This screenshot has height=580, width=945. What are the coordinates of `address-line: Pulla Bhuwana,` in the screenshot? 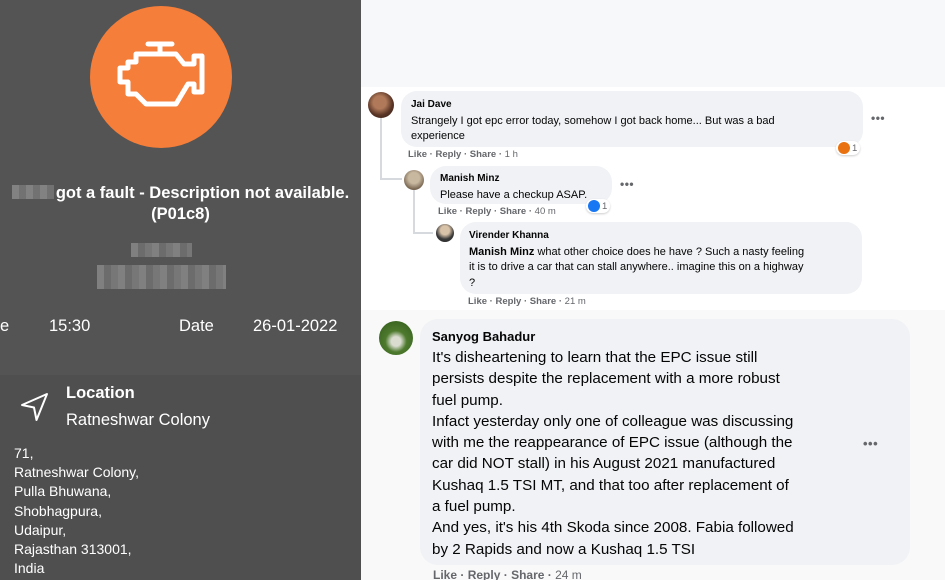 It's located at (63, 491).